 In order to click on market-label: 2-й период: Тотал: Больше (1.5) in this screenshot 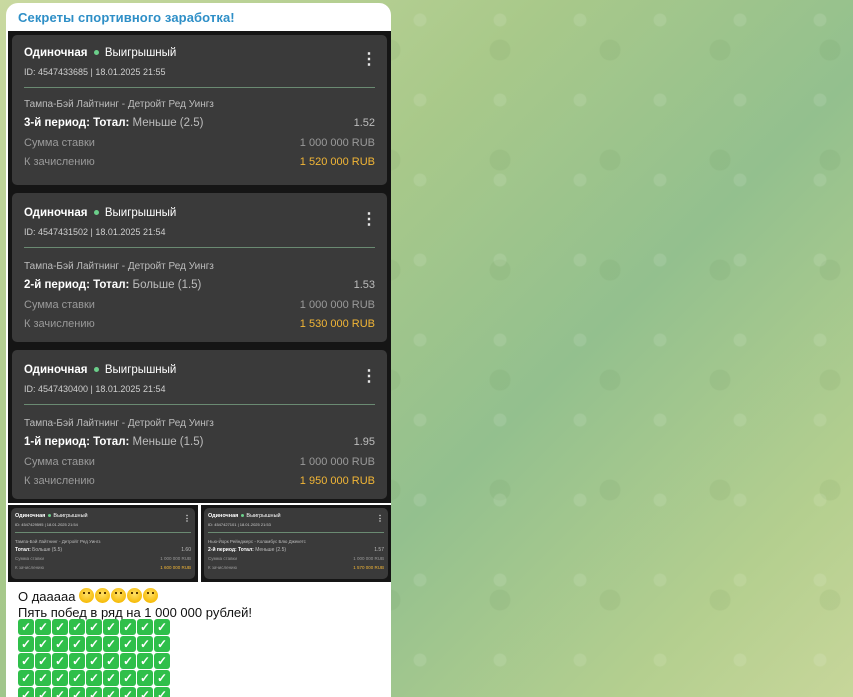, I will do `click(113, 285)`.